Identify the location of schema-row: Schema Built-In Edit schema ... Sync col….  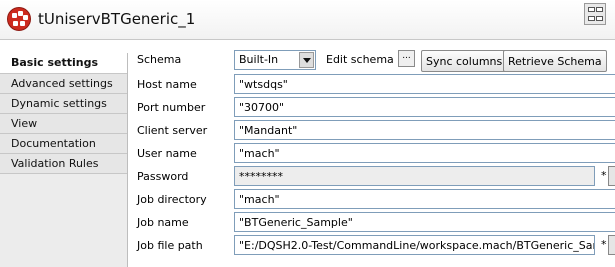
(372, 60).